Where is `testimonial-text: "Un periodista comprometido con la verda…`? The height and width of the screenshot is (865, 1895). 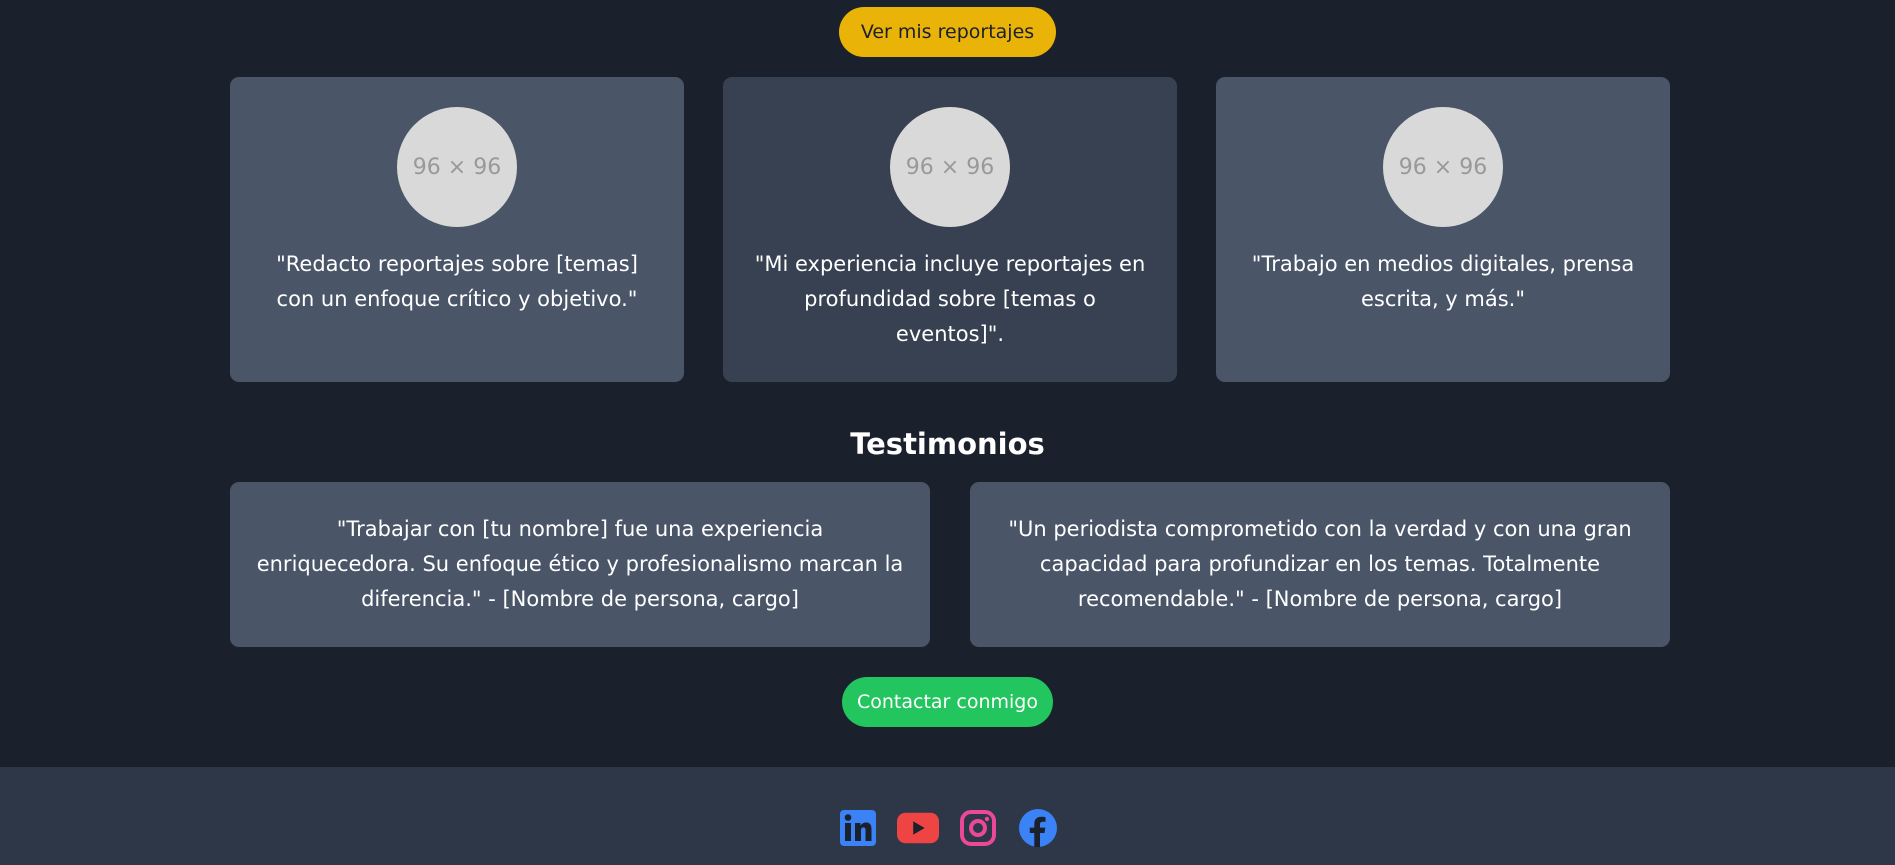
testimonial-text: "Un periodista comprometido con la verda… is located at coordinates (1320, 564).